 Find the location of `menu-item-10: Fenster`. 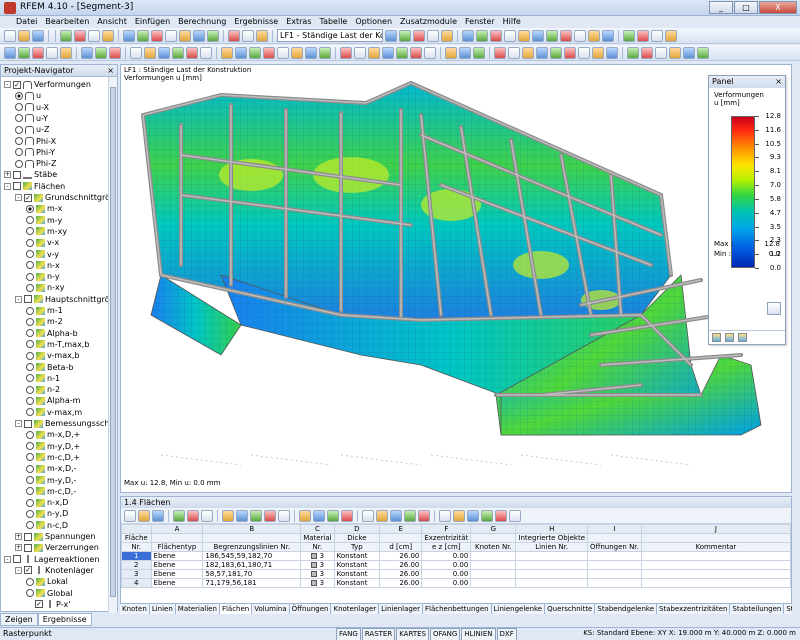

menu-item-10: Fenster is located at coordinates (480, 22).